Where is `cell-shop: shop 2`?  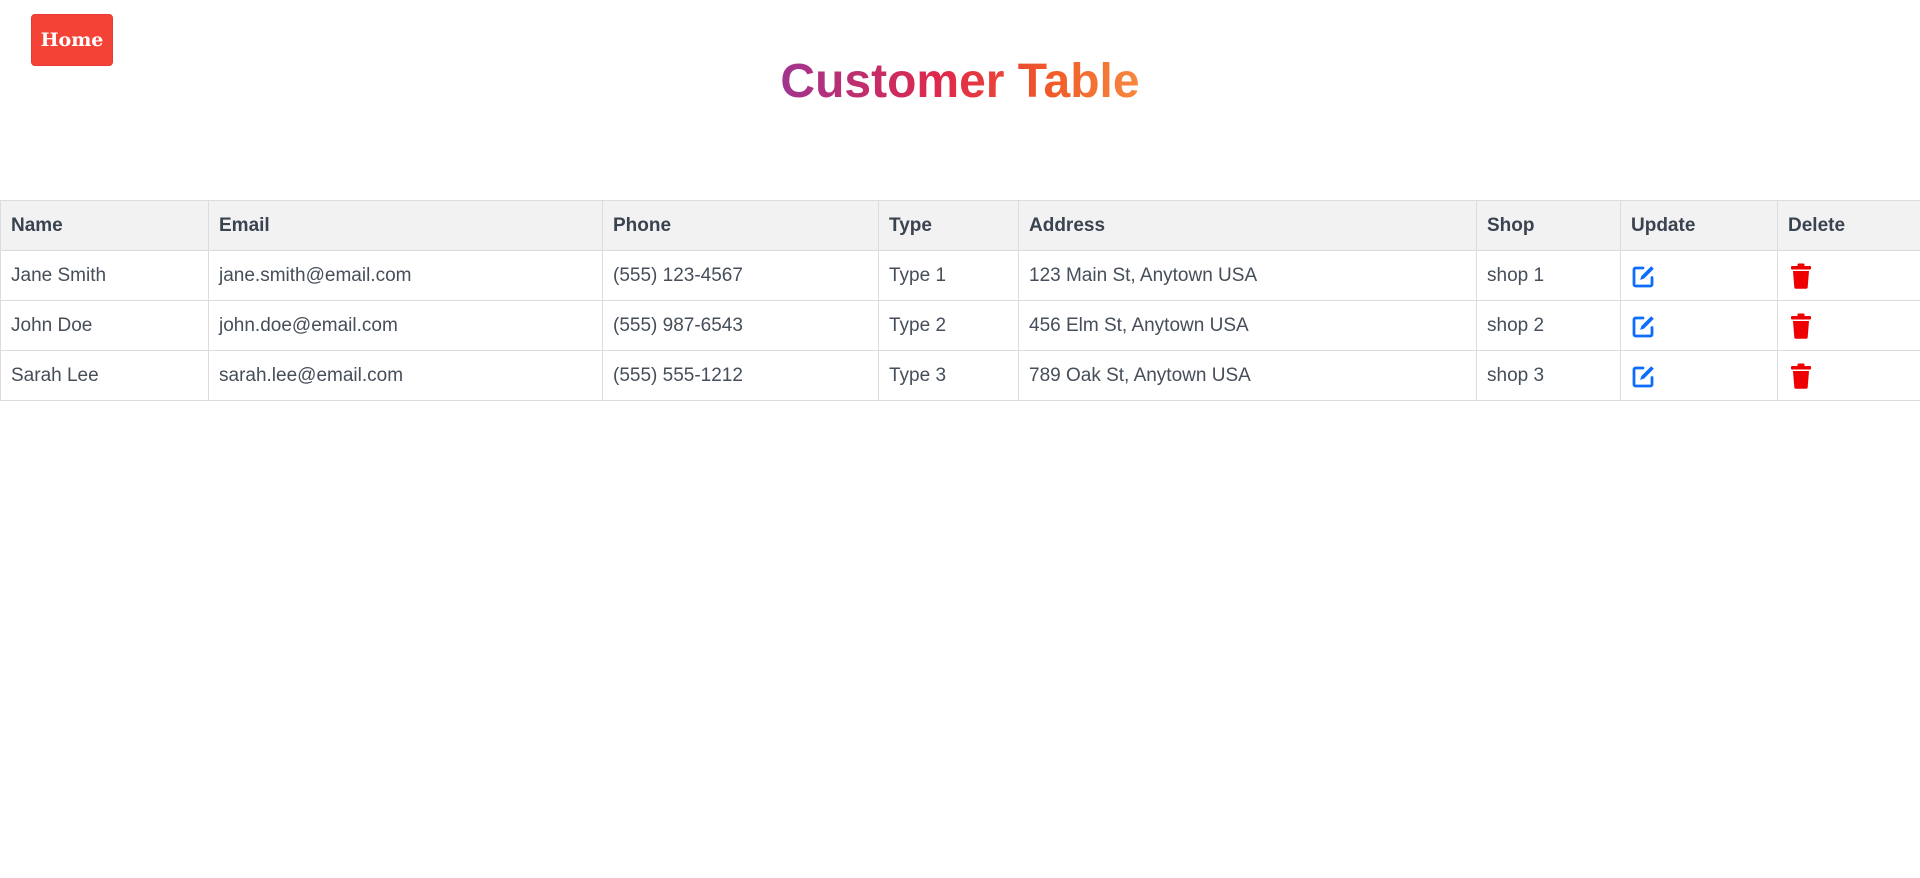 cell-shop: shop 2 is located at coordinates (1548, 325).